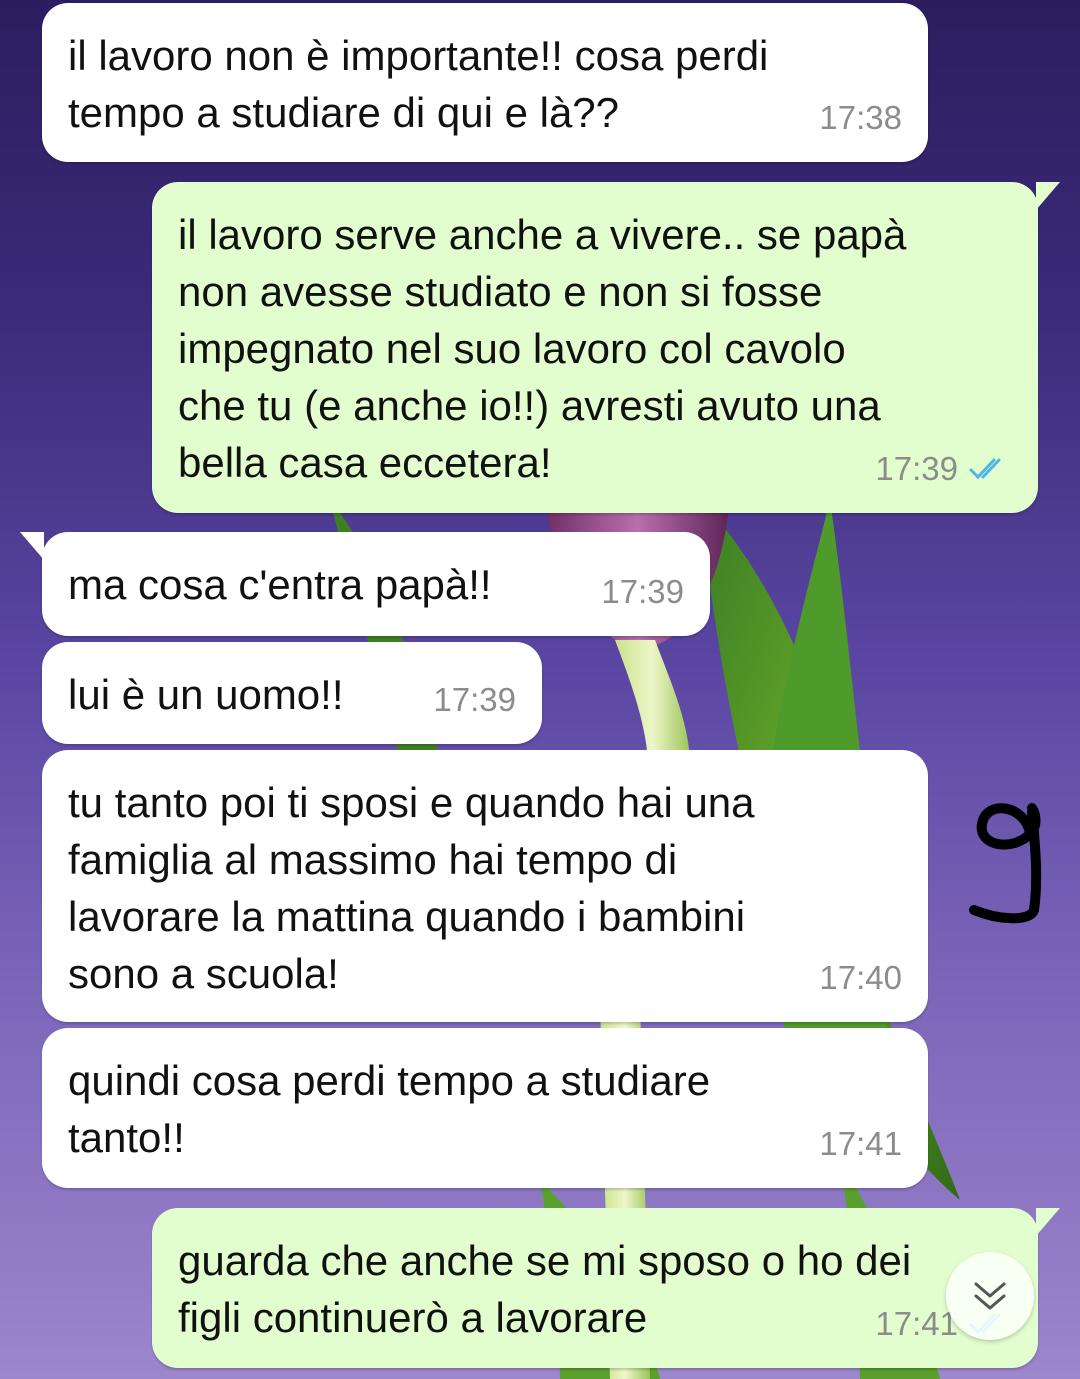 The image size is (1080, 1379). I want to click on message-bubble-incoming: lui è un uomo!! 17:39, so click(292, 693).